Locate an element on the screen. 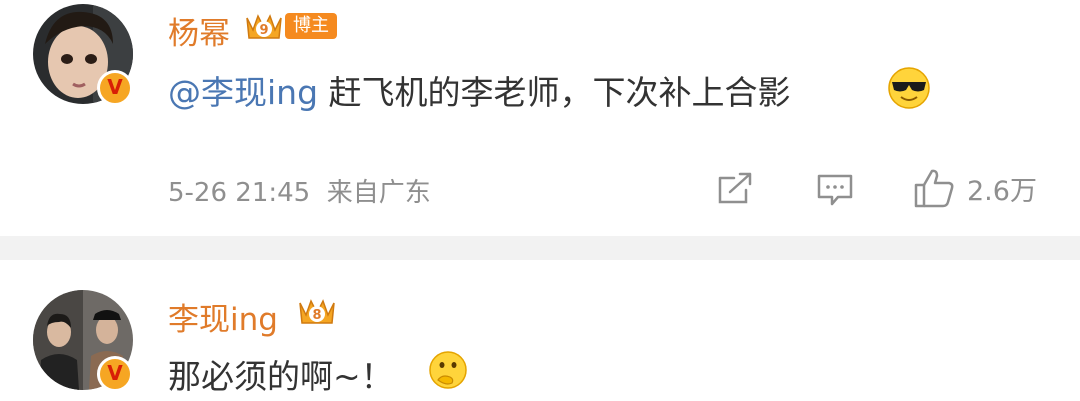  reply-button is located at coordinates (835, 190).